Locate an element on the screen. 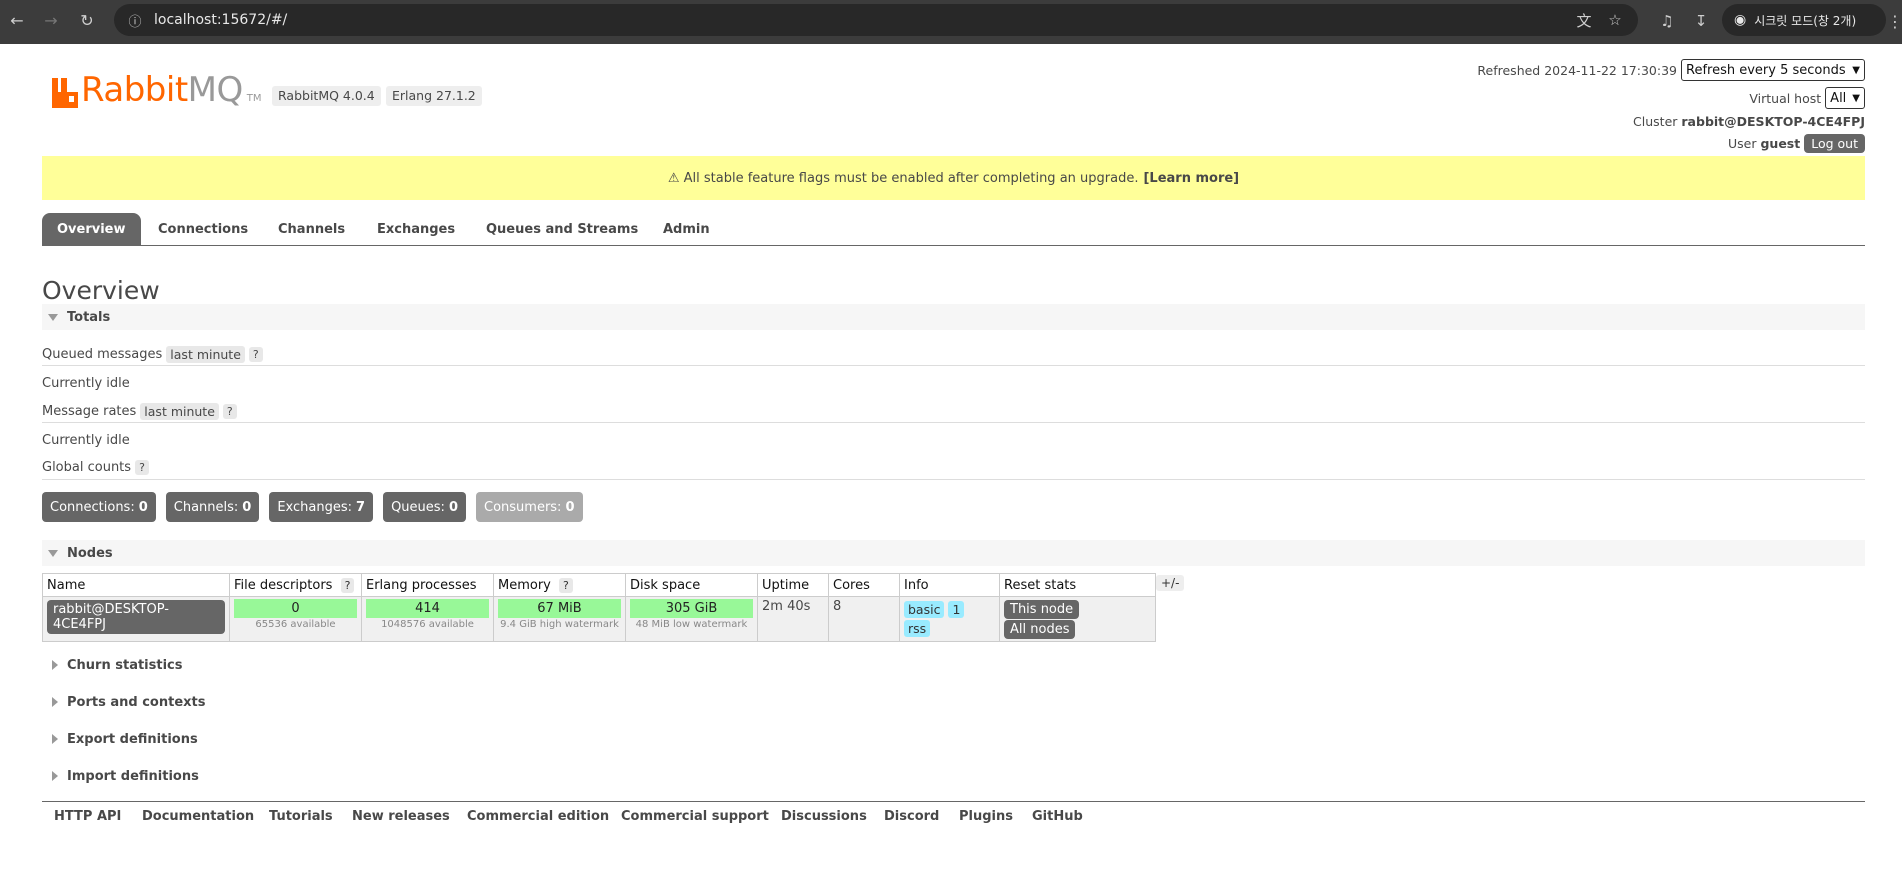 Image resolution: width=1902 pixels, height=881 pixels. learn-more-link: [Learn more] is located at coordinates (1191, 178).